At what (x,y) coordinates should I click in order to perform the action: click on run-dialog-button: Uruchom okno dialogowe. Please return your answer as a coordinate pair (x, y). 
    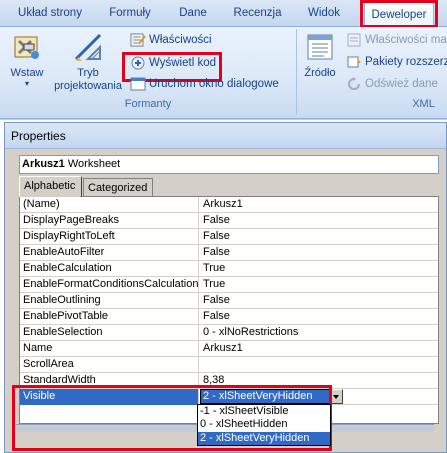
    Looking at the image, I should click on (204, 84).